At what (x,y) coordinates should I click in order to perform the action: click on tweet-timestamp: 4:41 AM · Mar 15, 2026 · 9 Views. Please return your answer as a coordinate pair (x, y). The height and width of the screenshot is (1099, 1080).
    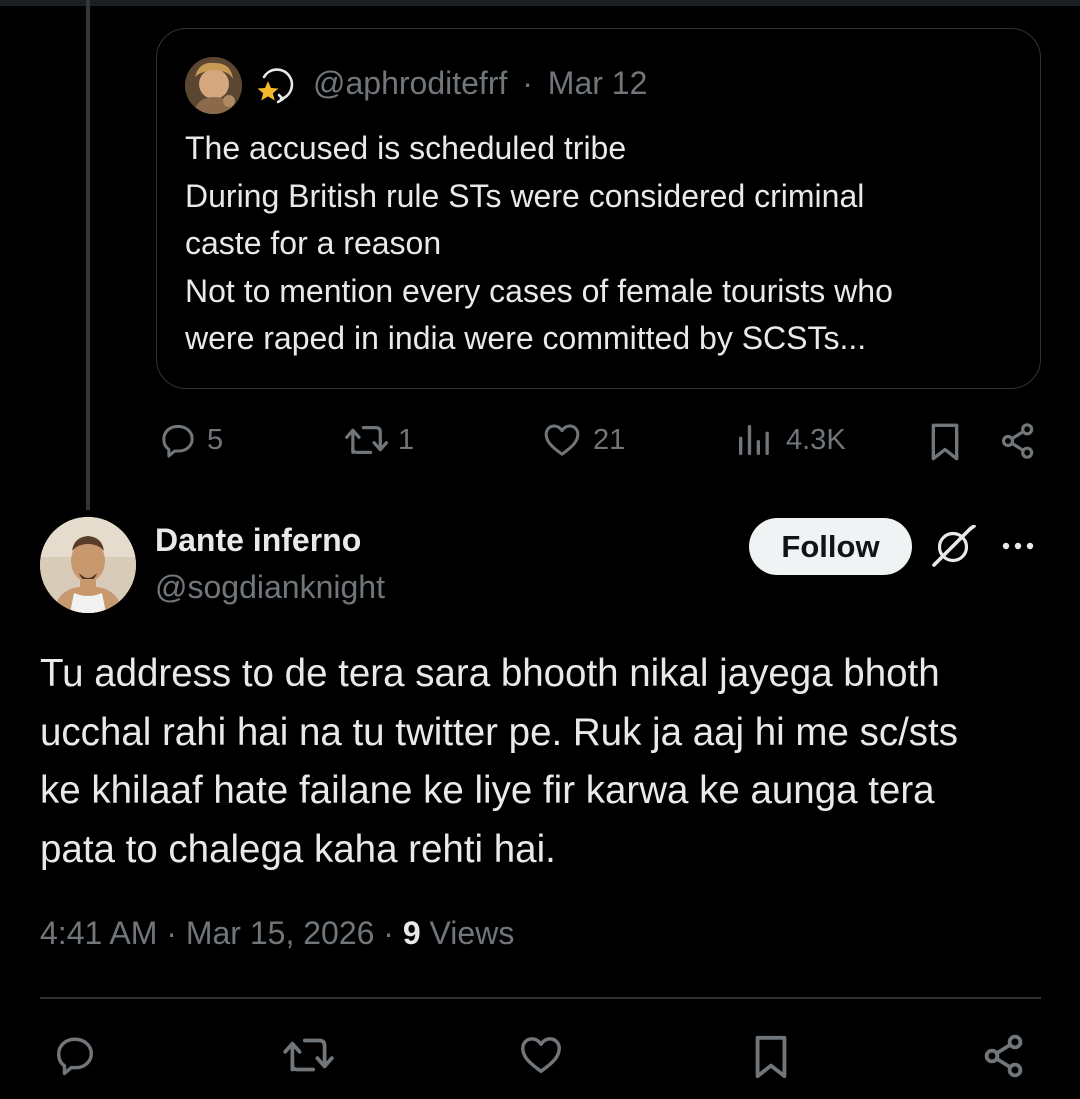
    Looking at the image, I should click on (277, 933).